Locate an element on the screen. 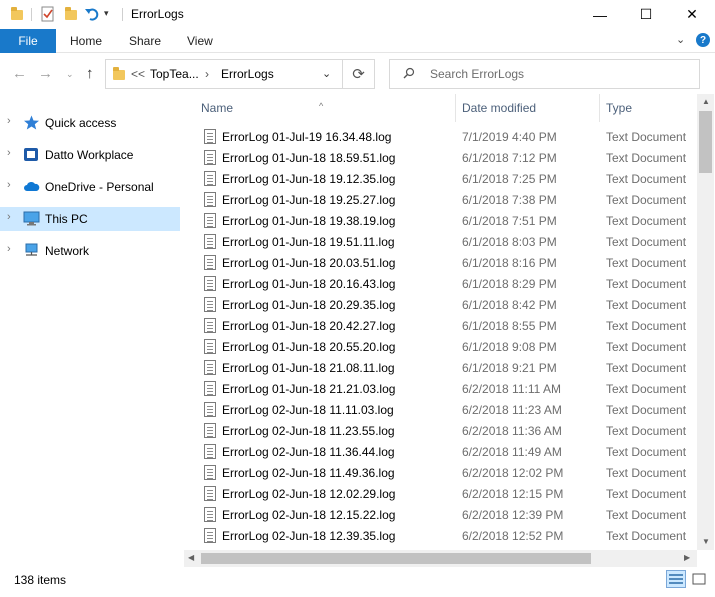 This screenshot has width=715, height=597. column-header-date-modified: Date modified is located at coordinates (527, 108).